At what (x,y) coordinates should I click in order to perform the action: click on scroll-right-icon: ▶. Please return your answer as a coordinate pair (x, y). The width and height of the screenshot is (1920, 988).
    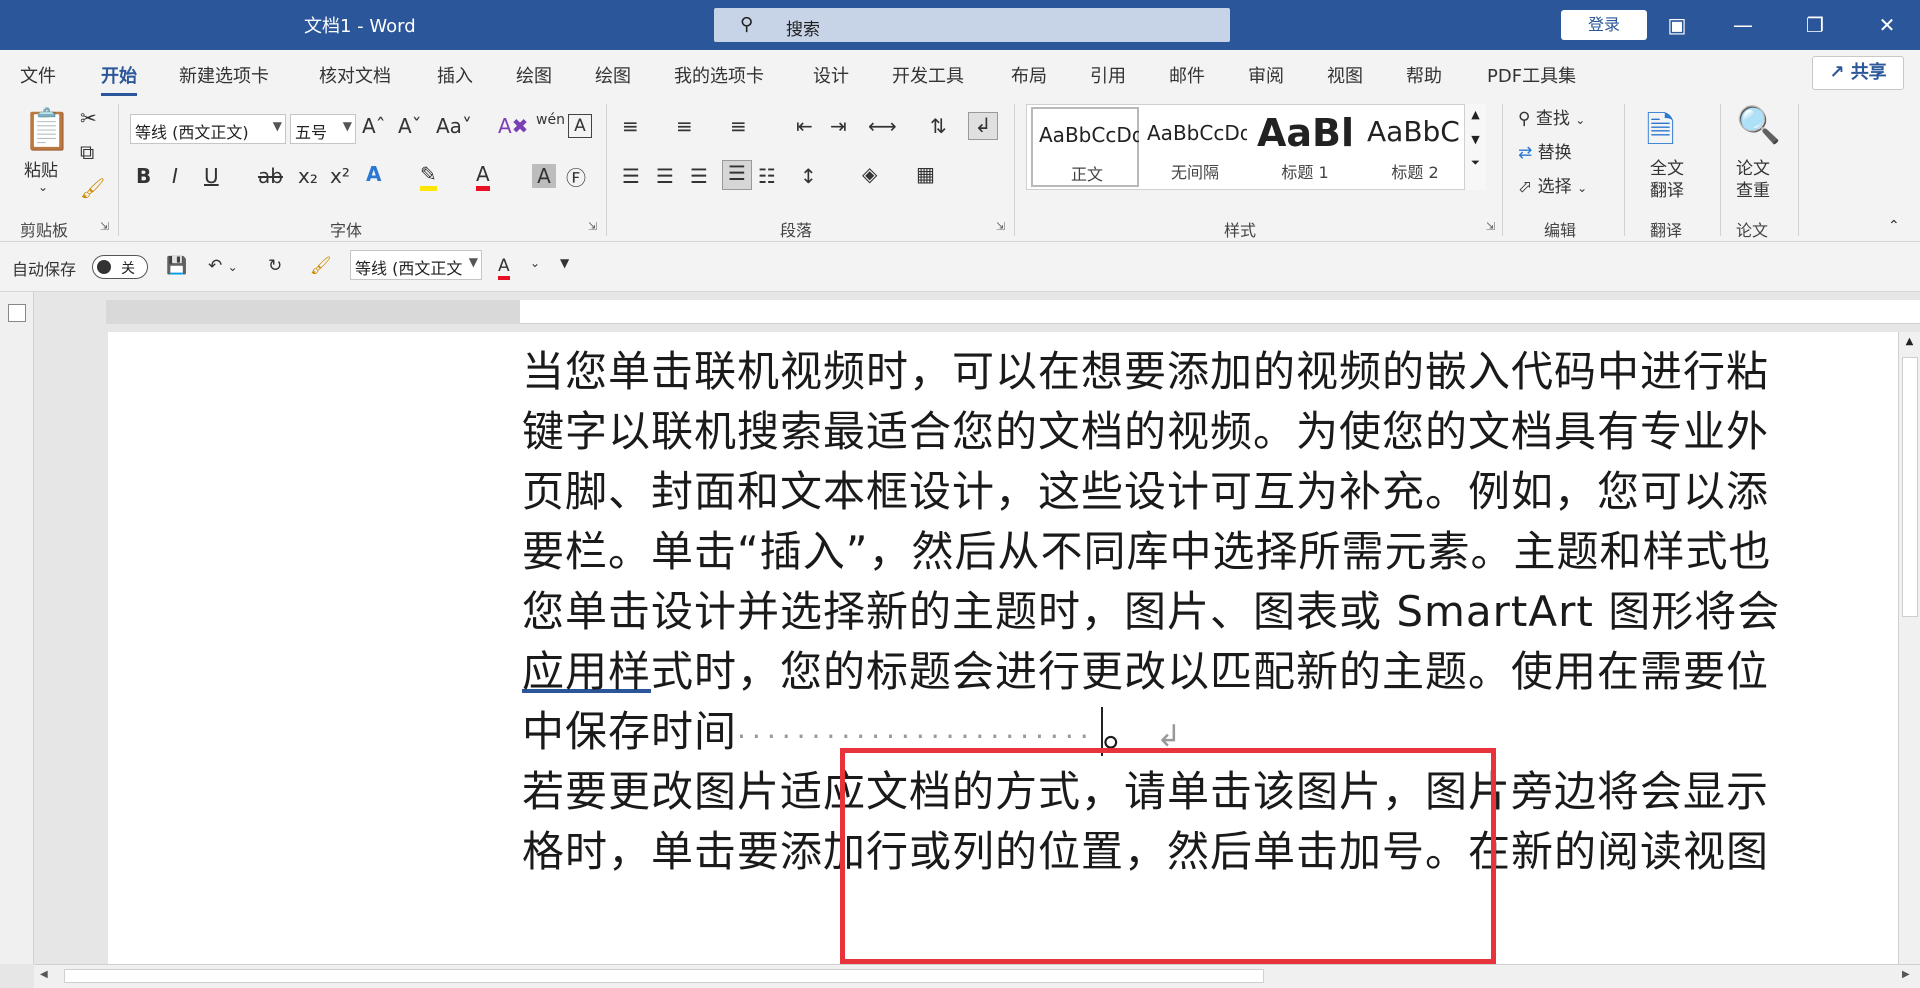
    Looking at the image, I should click on (1906, 974).